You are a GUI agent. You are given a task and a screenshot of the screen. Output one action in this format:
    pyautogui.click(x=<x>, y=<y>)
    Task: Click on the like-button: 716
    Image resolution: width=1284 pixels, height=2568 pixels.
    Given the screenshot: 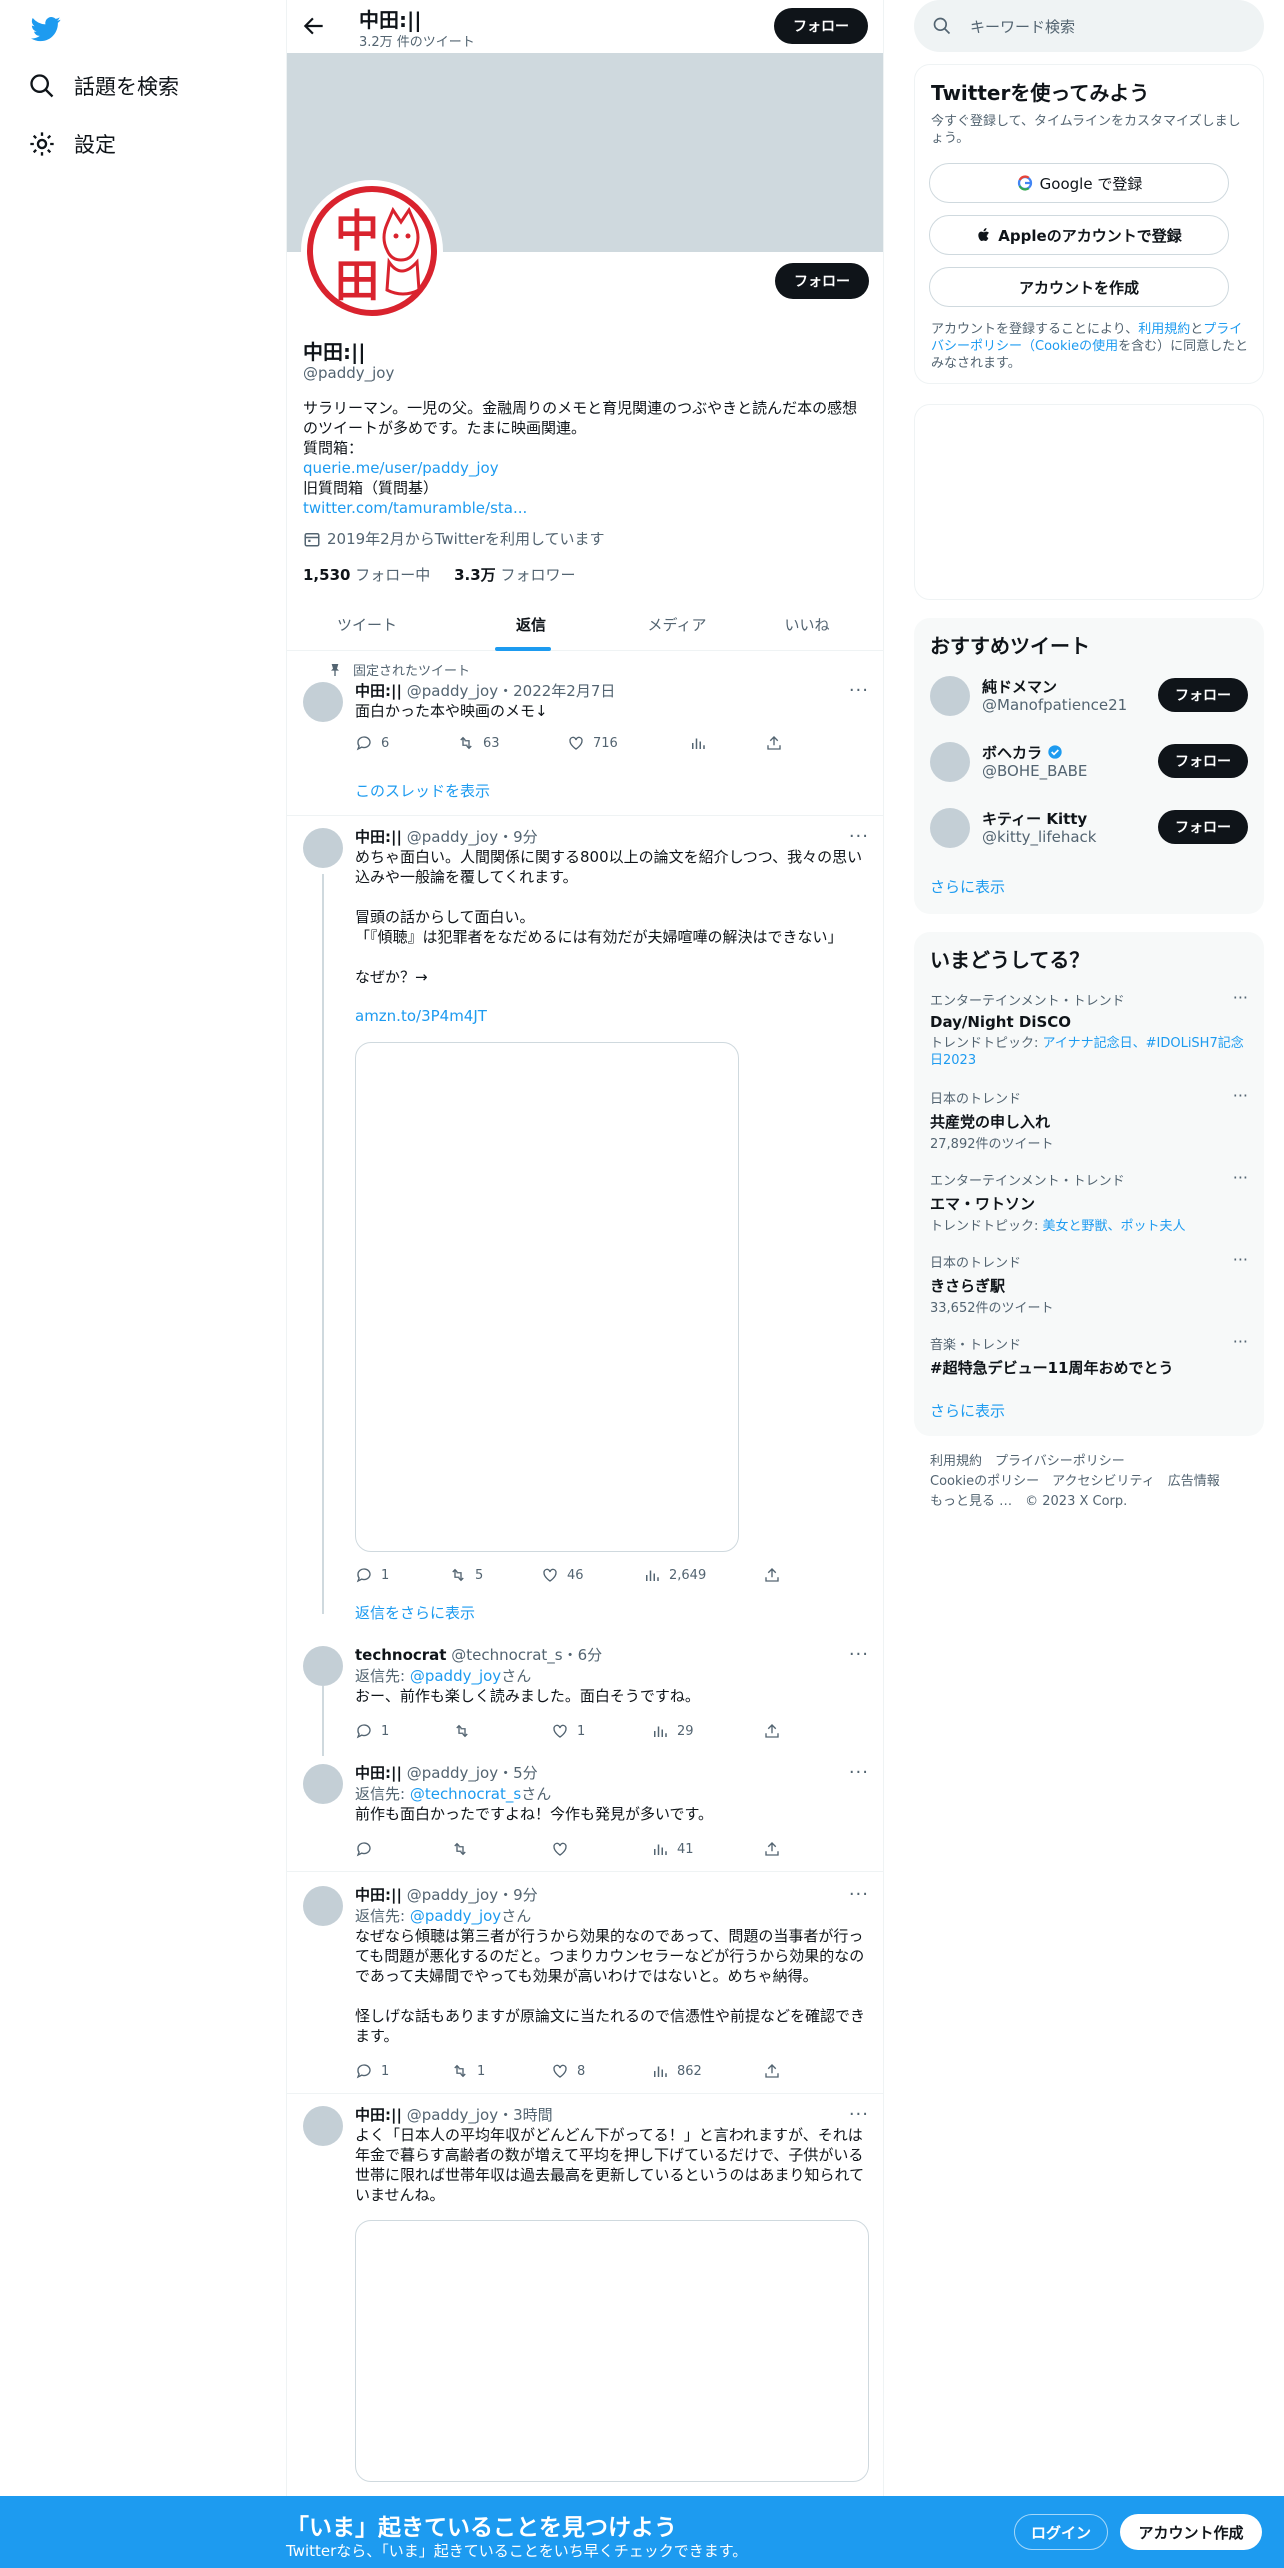 What is the action you would take?
    pyautogui.click(x=592, y=743)
    